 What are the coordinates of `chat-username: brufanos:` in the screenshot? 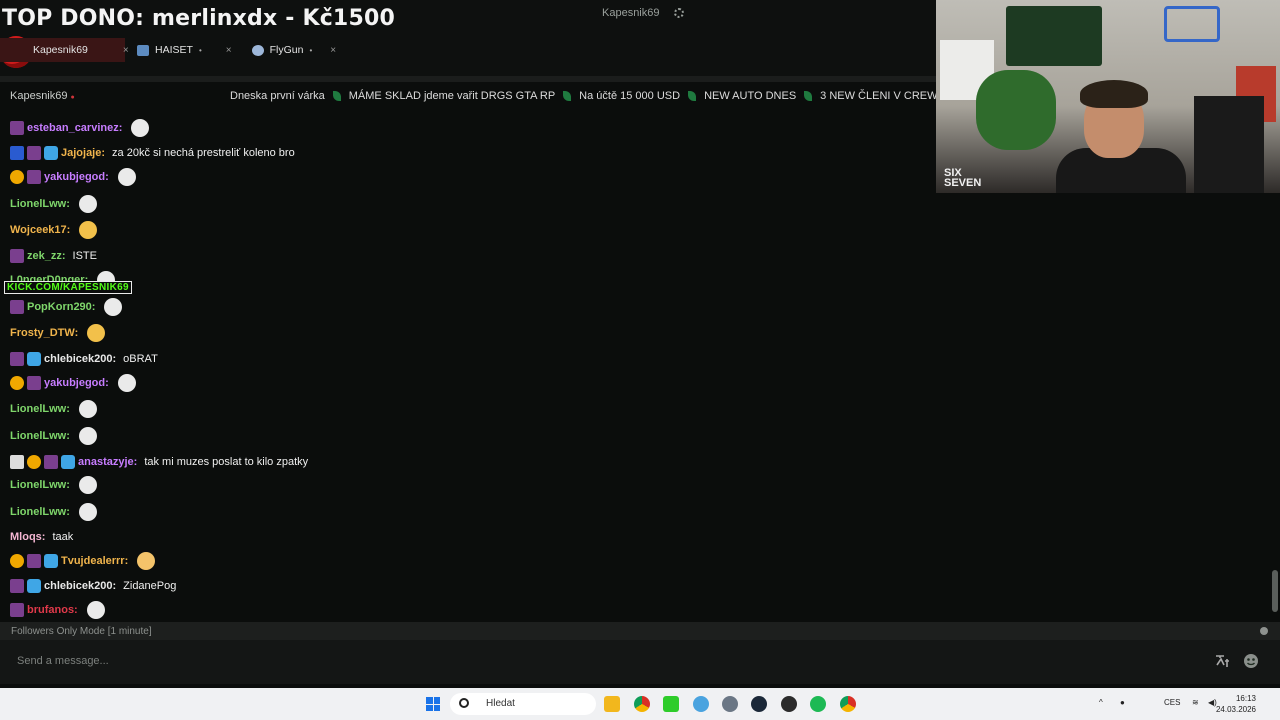 It's located at (52, 610).